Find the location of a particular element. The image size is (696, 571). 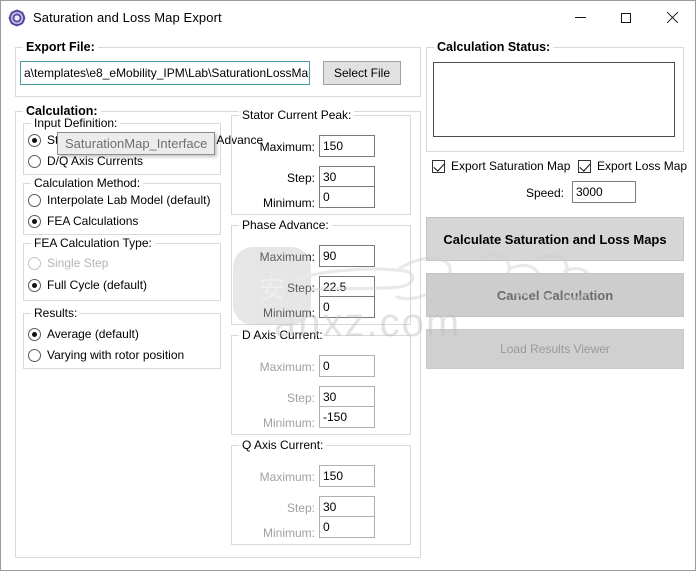

checkbox-export-saturation-map: Export Saturation Map is located at coordinates (501, 166).